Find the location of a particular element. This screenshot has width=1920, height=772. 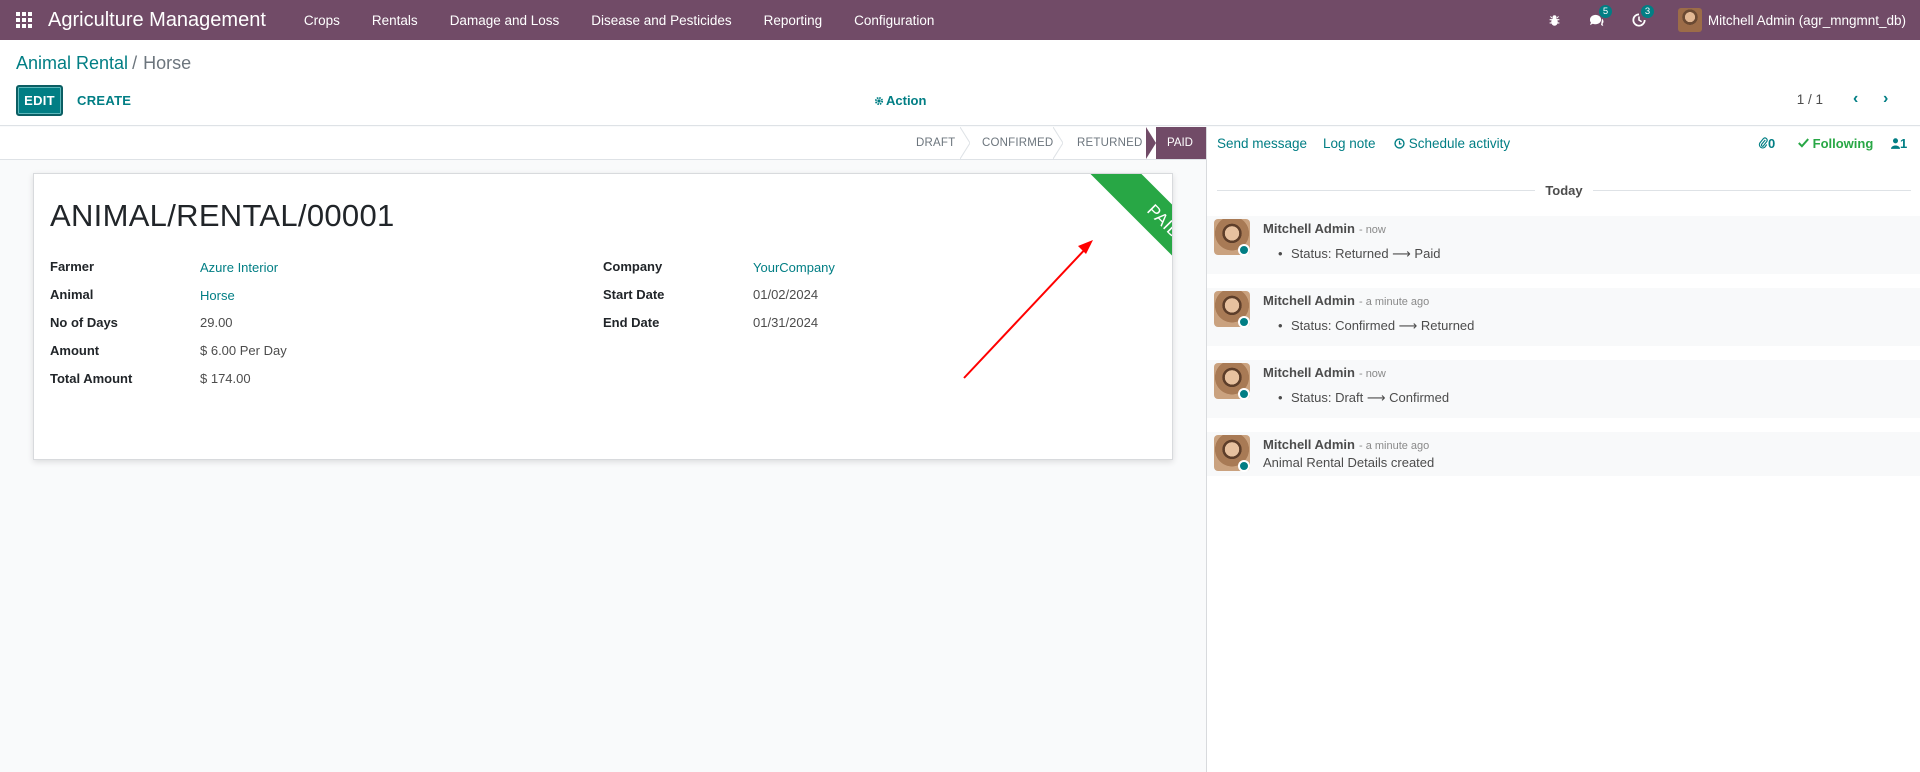

menu-damage-and-loss: Damage and Loss is located at coordinates (505, 20).